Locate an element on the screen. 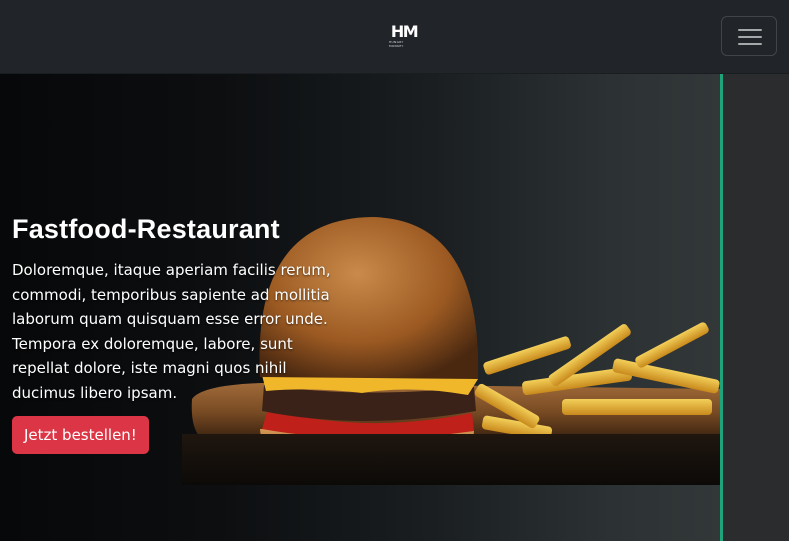  navbar: HM HUNGRY MONKEY is located at coordinates (394, 37).